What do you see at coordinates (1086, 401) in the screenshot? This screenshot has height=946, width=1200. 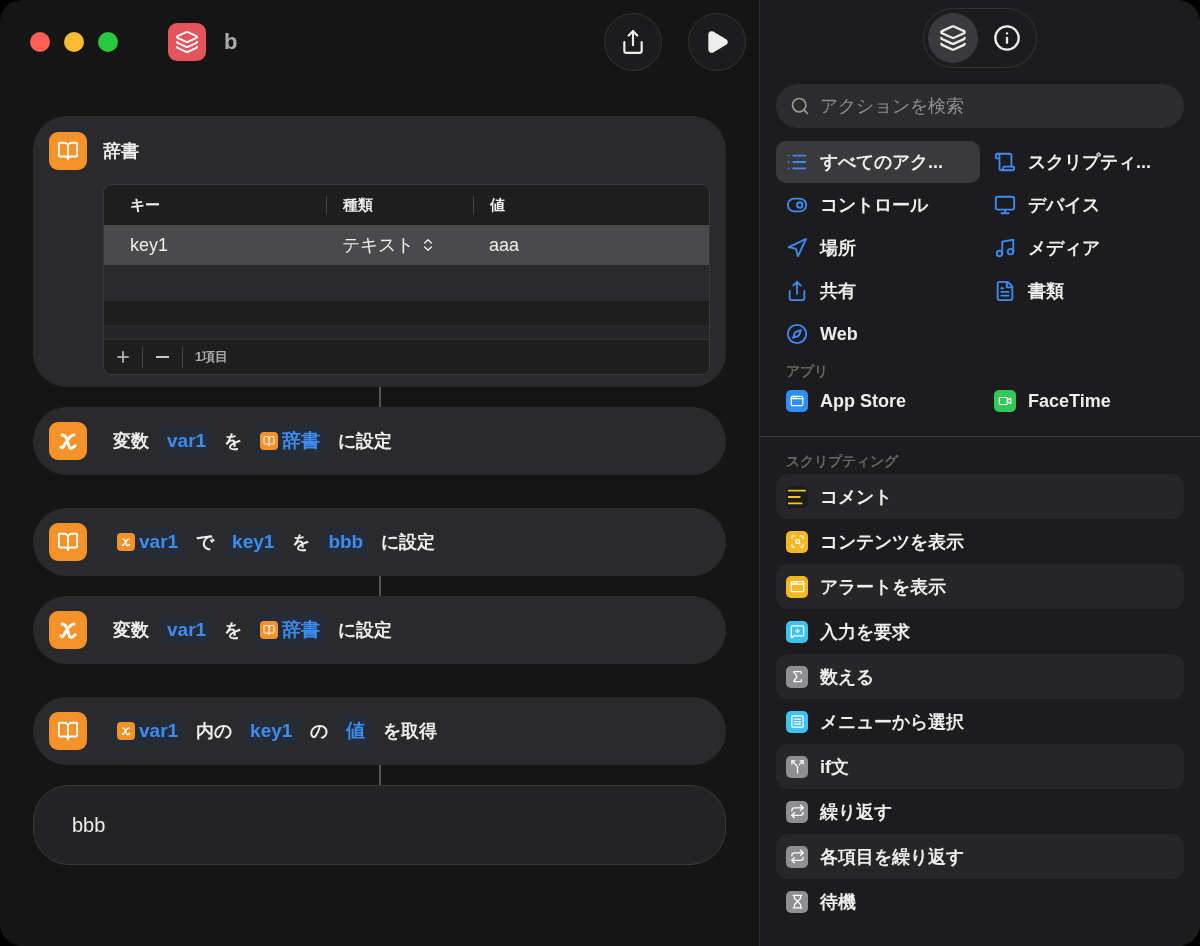 I see `app-item: FaceTime` at bounding box center [1086, 401].